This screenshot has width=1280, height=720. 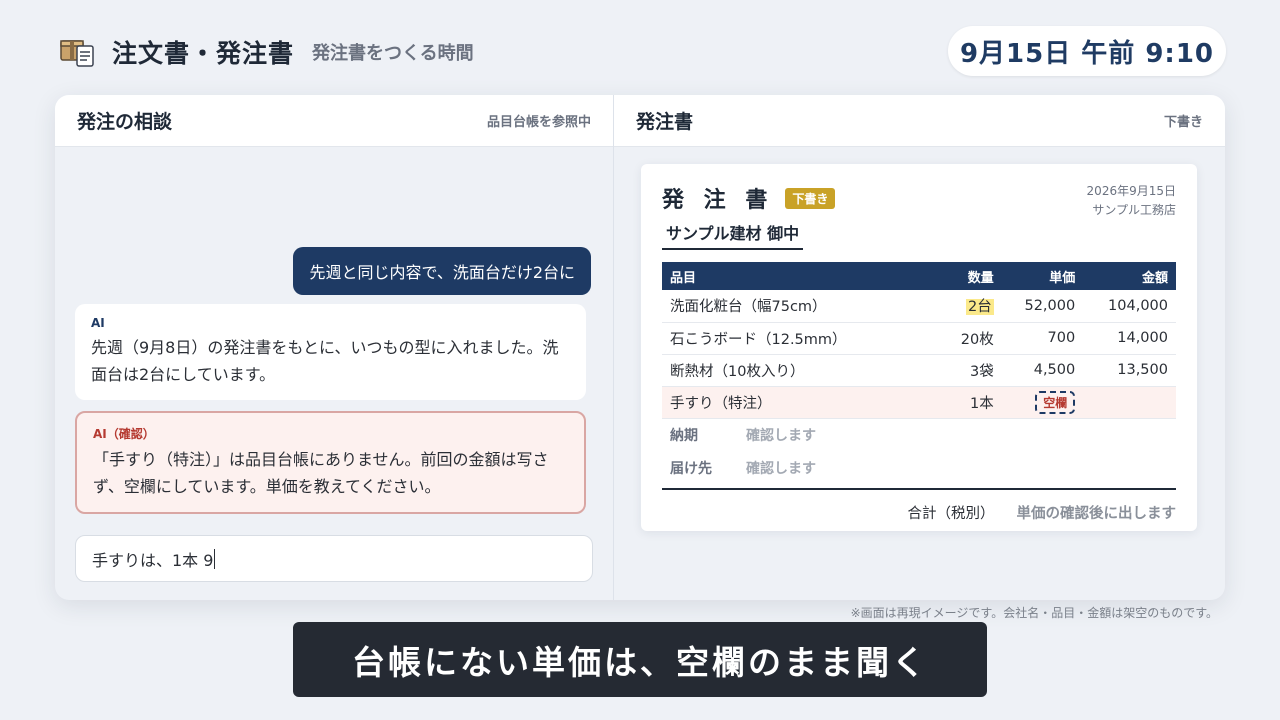 I want to click on chat-pane-title: 発注の相談, so click(x=125, y=122).